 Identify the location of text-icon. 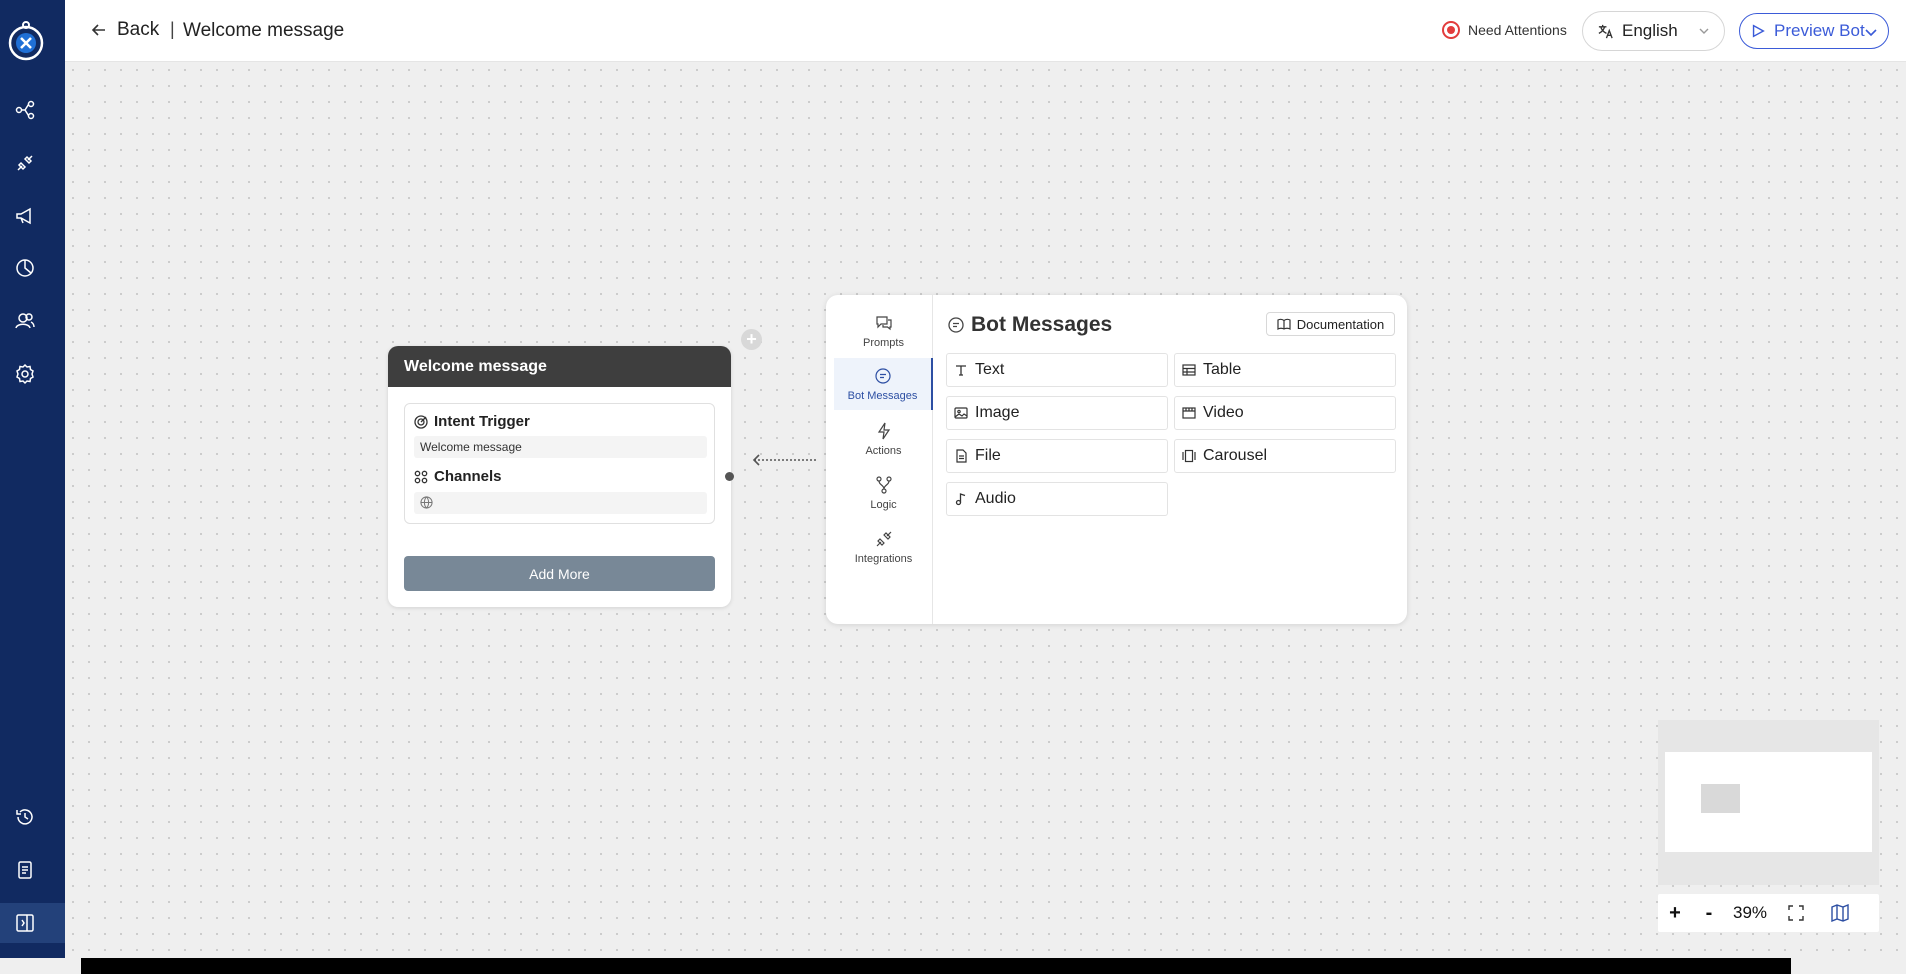
(961, 370).